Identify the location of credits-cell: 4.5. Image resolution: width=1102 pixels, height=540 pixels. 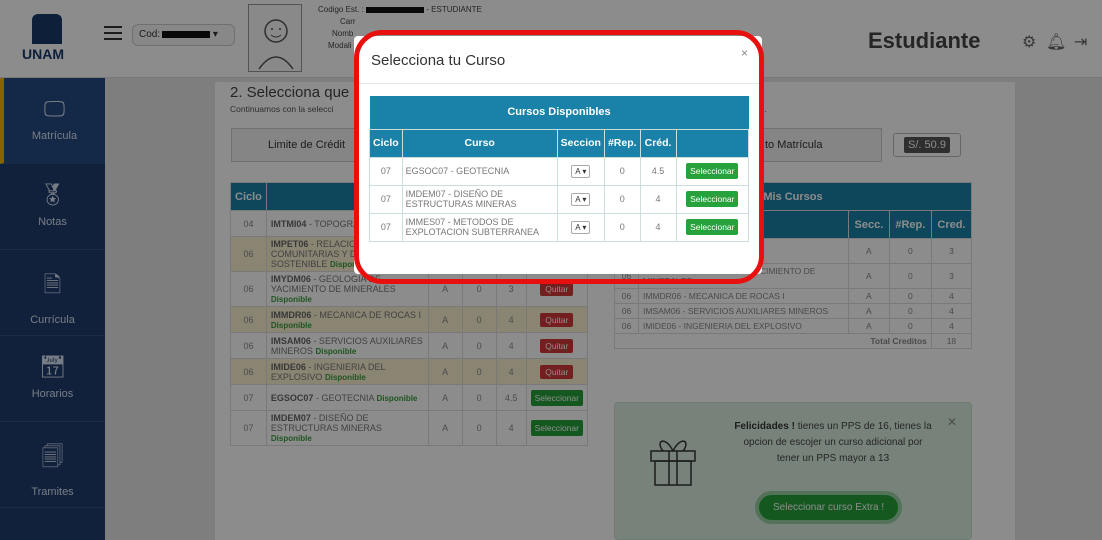
(658, 171).